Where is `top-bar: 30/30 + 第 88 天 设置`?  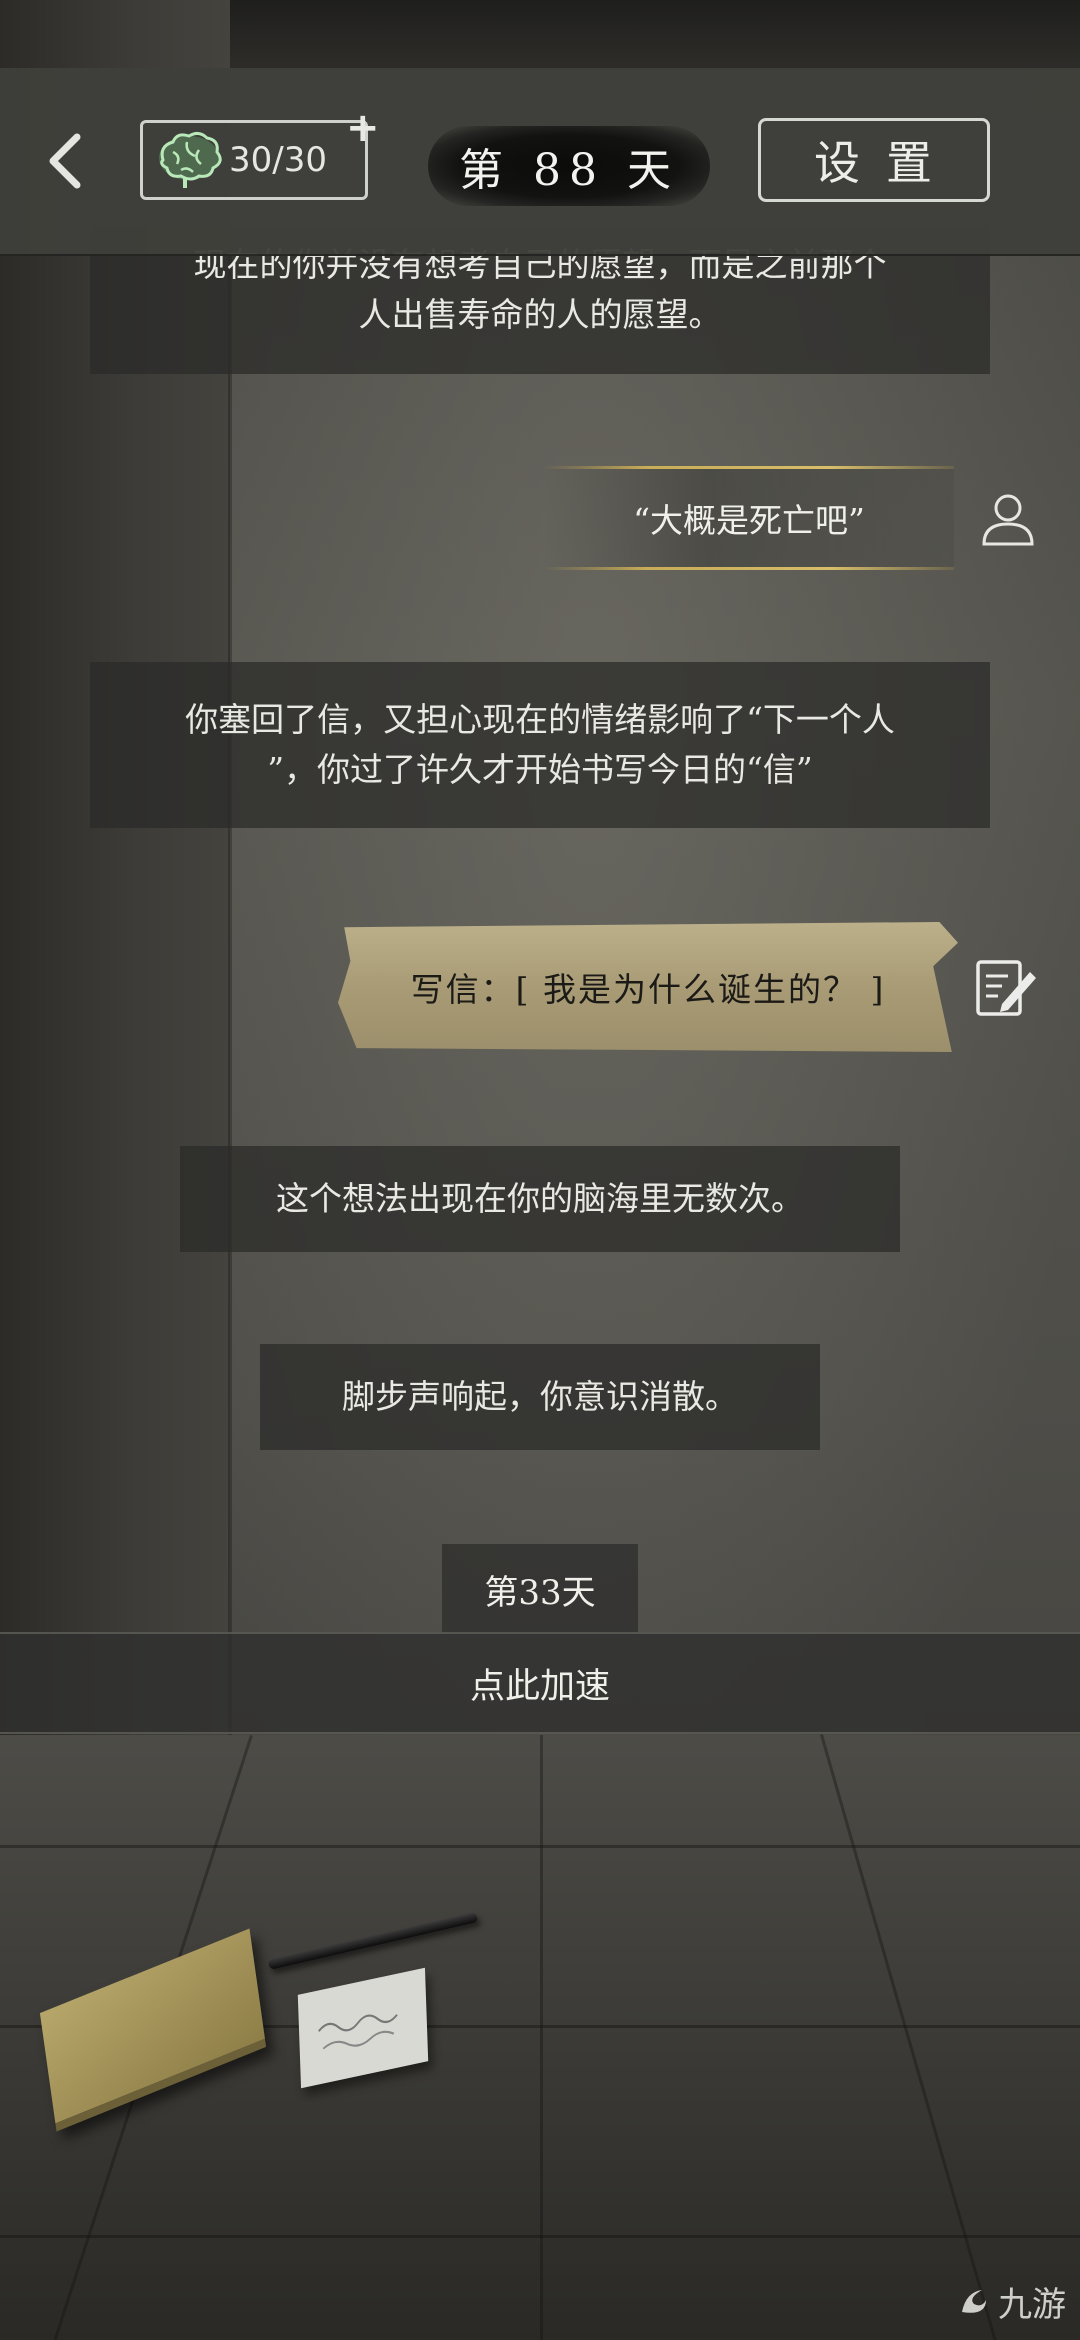
top-bar: 30/30 + 第 88 天 设置 is located at coordinates (540, 162).